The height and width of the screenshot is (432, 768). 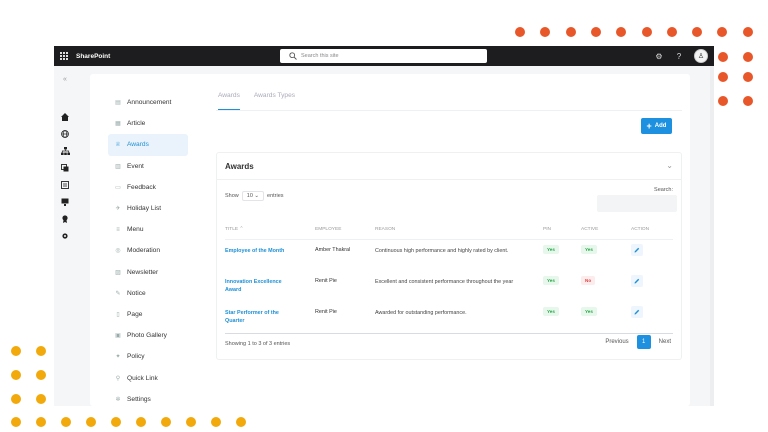 I want to click on sidebar-item-newsletter: ▨ Newsletter, so click(x=148, y=272).